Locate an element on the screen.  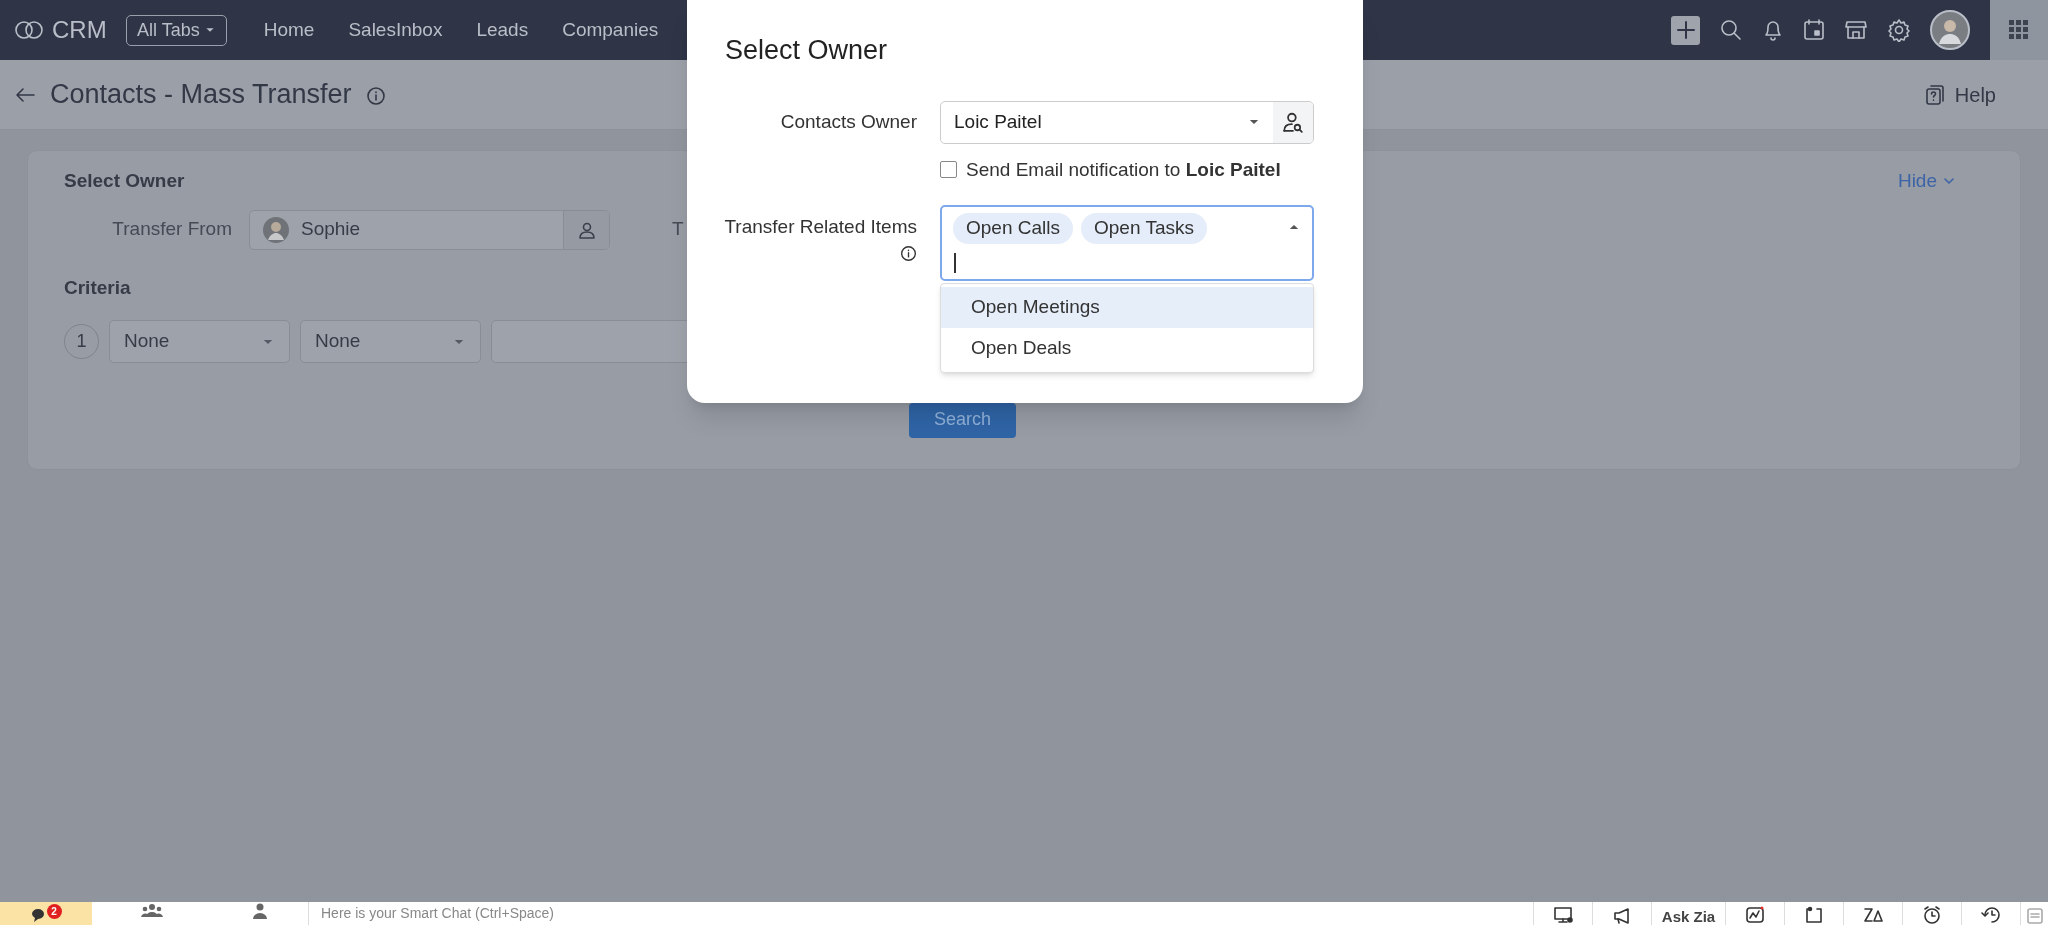
bell-icon is located at coordinates (1773, 30).